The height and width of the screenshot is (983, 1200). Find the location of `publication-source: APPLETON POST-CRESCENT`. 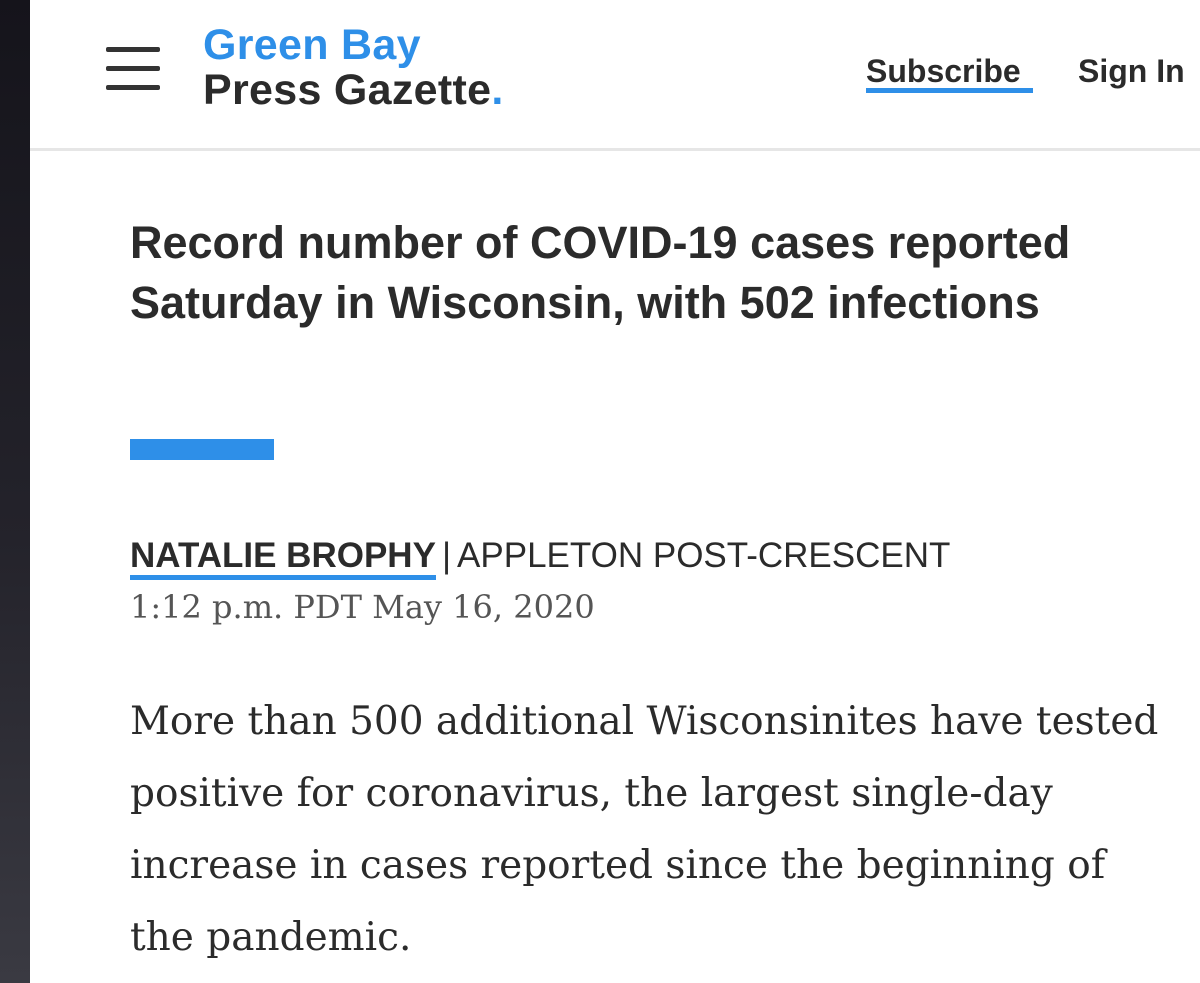

publication-source: APPLETON POST-CRESCENT is located at coordinates (704, 555).